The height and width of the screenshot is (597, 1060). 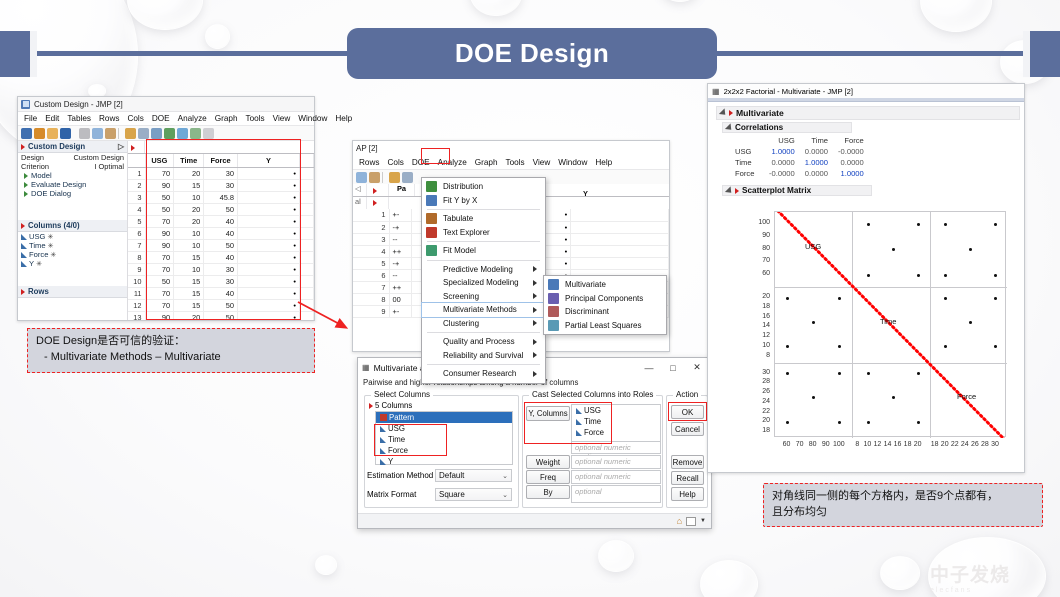 I want to click on cell-usg: 50, so click(x=160, y=209).